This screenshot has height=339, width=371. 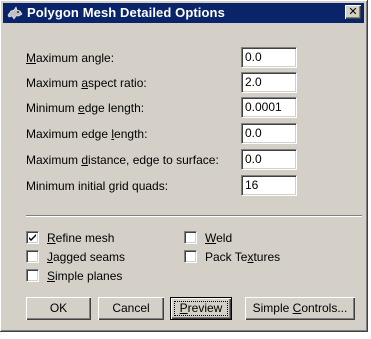 I want to click on jagged-seams-label: Jagged seams, so click(x=86, y=257).